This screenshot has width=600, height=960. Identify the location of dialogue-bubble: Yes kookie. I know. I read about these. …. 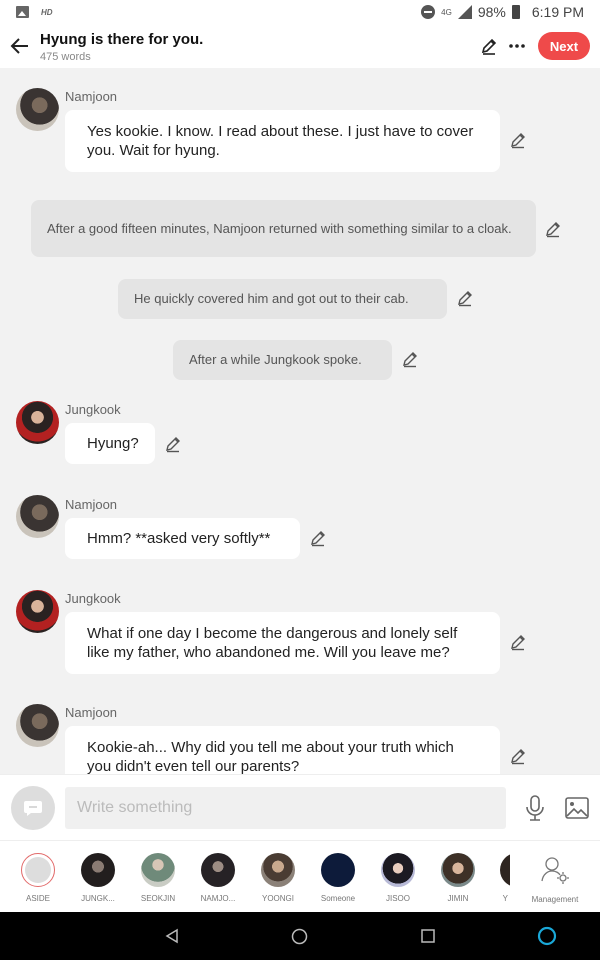
(282, 141).